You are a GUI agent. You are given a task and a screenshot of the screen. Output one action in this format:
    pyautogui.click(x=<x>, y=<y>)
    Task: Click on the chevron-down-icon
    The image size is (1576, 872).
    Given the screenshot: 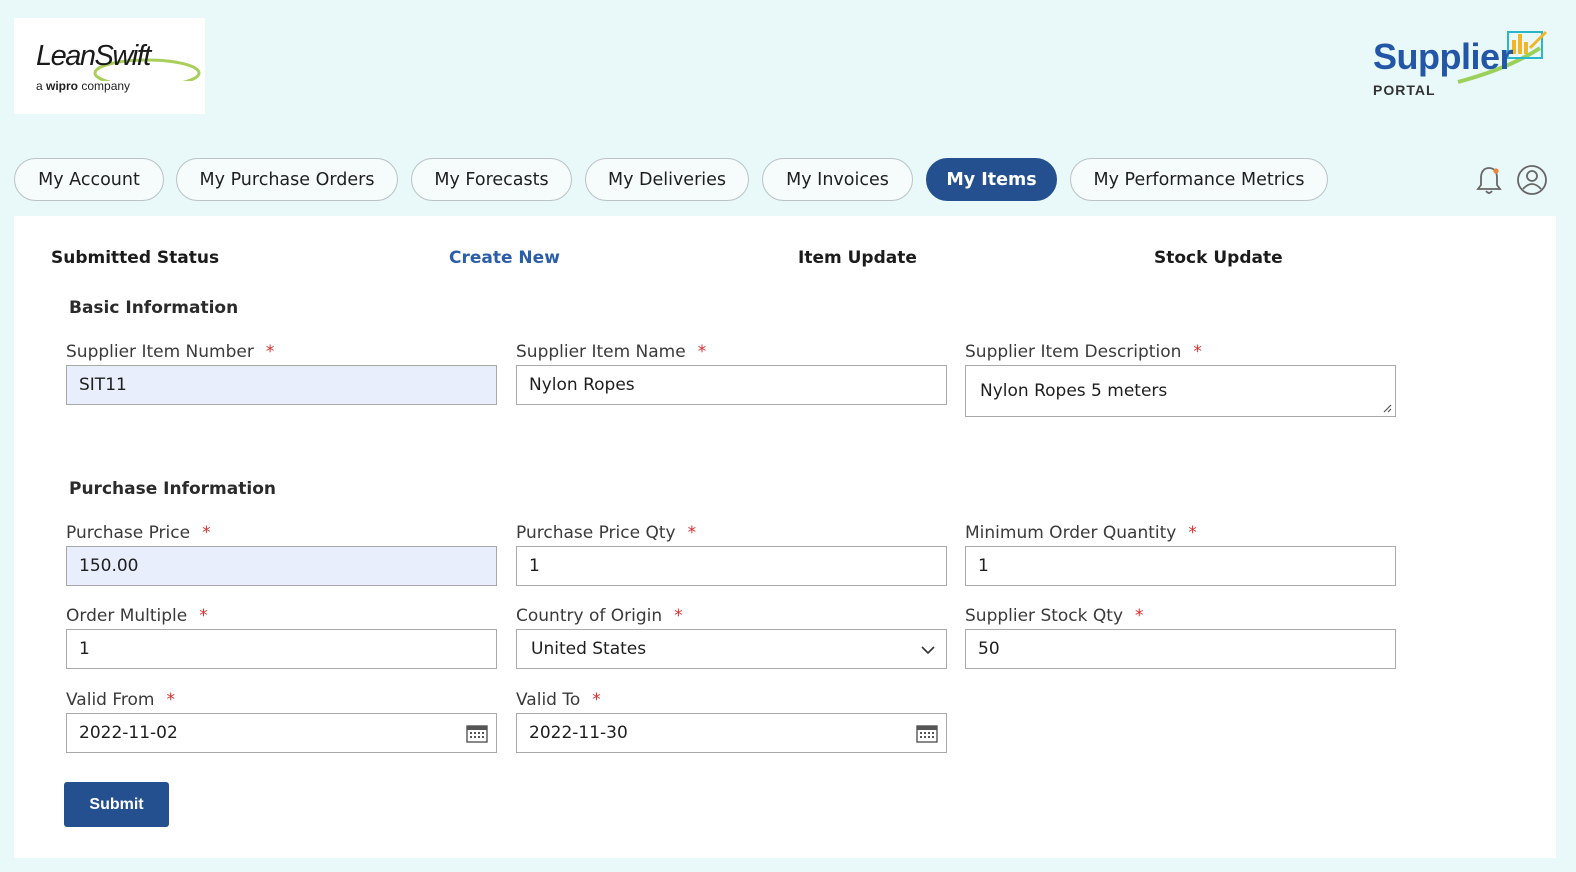 What is the action you would take?
    pyautogui.click(x=928, y=650)
    